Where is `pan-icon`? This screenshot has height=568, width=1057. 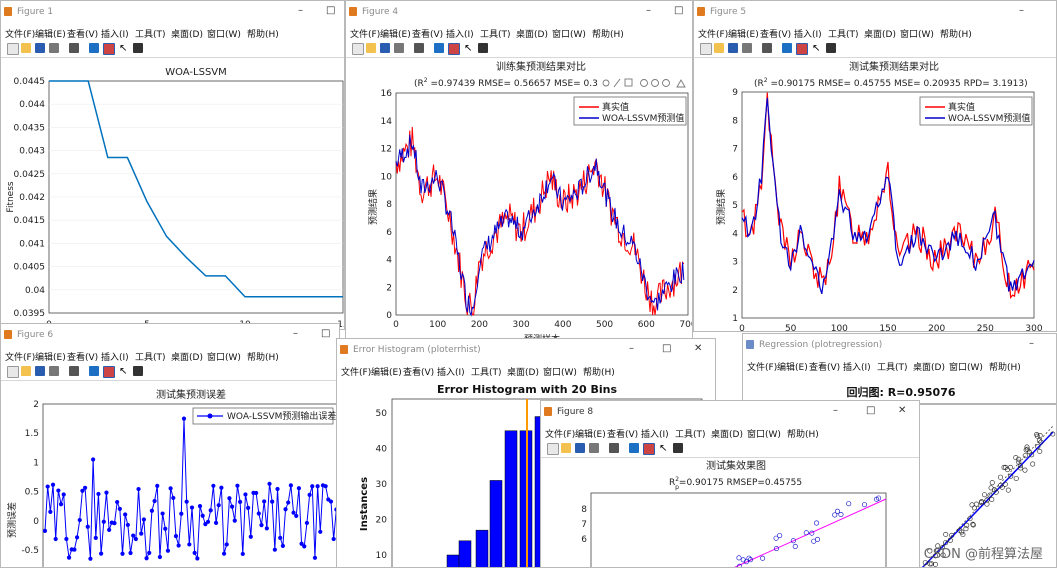 pan-icon is located at coordinates (644, 83).